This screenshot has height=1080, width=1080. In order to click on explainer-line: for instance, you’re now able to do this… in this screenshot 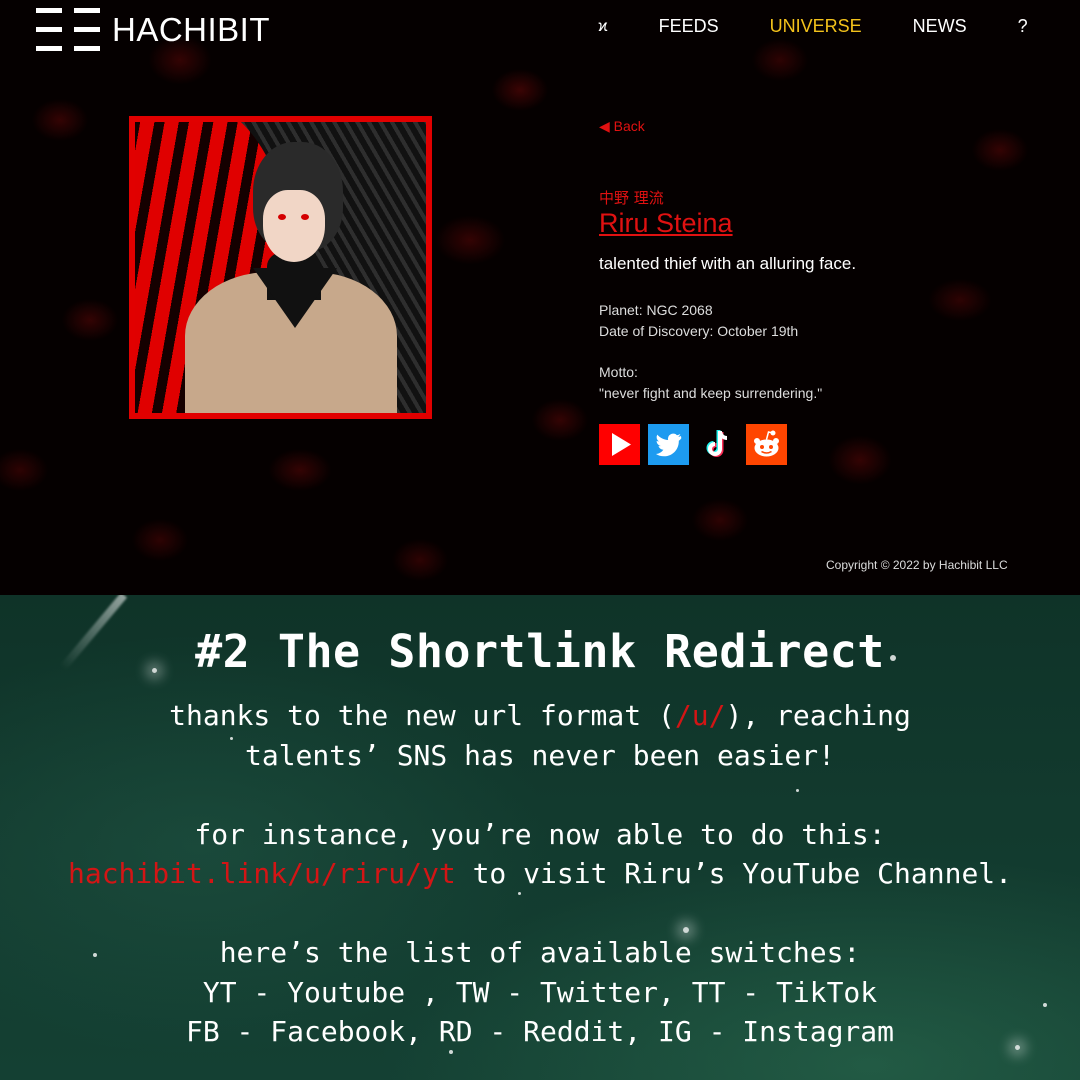, I will do `click(540, 834)`.